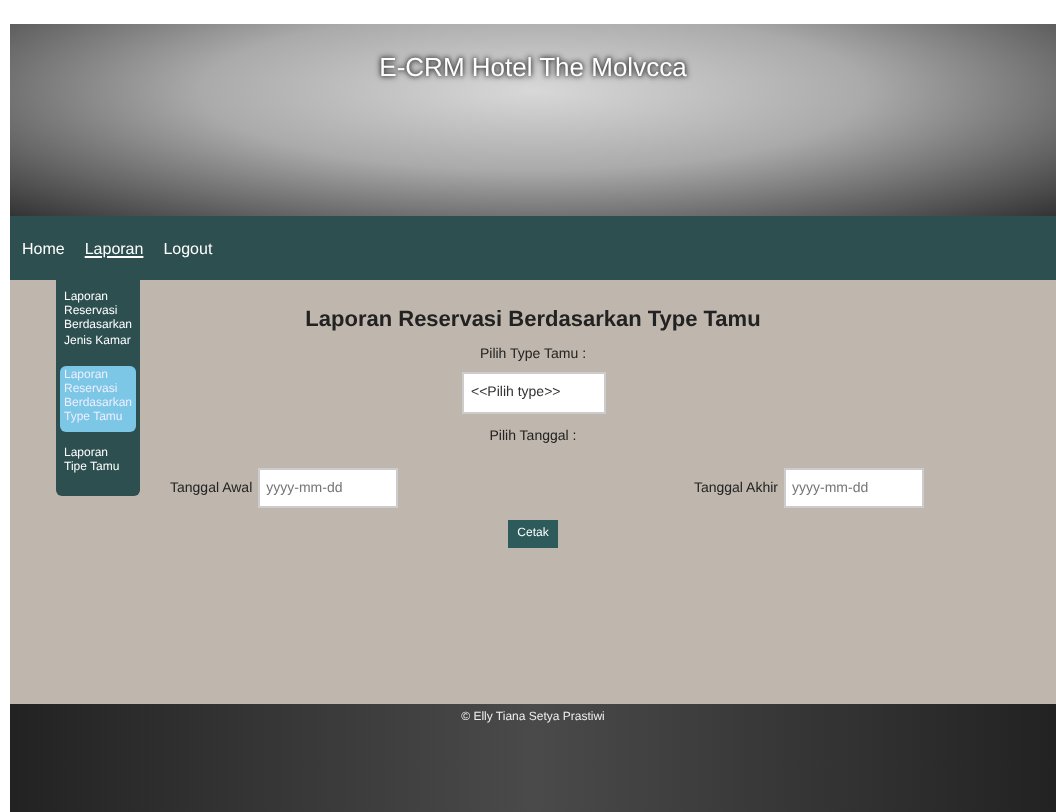  What do you see at coordinates (533, 320) in the screenshot?
I see `form-title: Laporan Reservasi Berdasarkan Type Tamu` at bounding box center [533, 320].